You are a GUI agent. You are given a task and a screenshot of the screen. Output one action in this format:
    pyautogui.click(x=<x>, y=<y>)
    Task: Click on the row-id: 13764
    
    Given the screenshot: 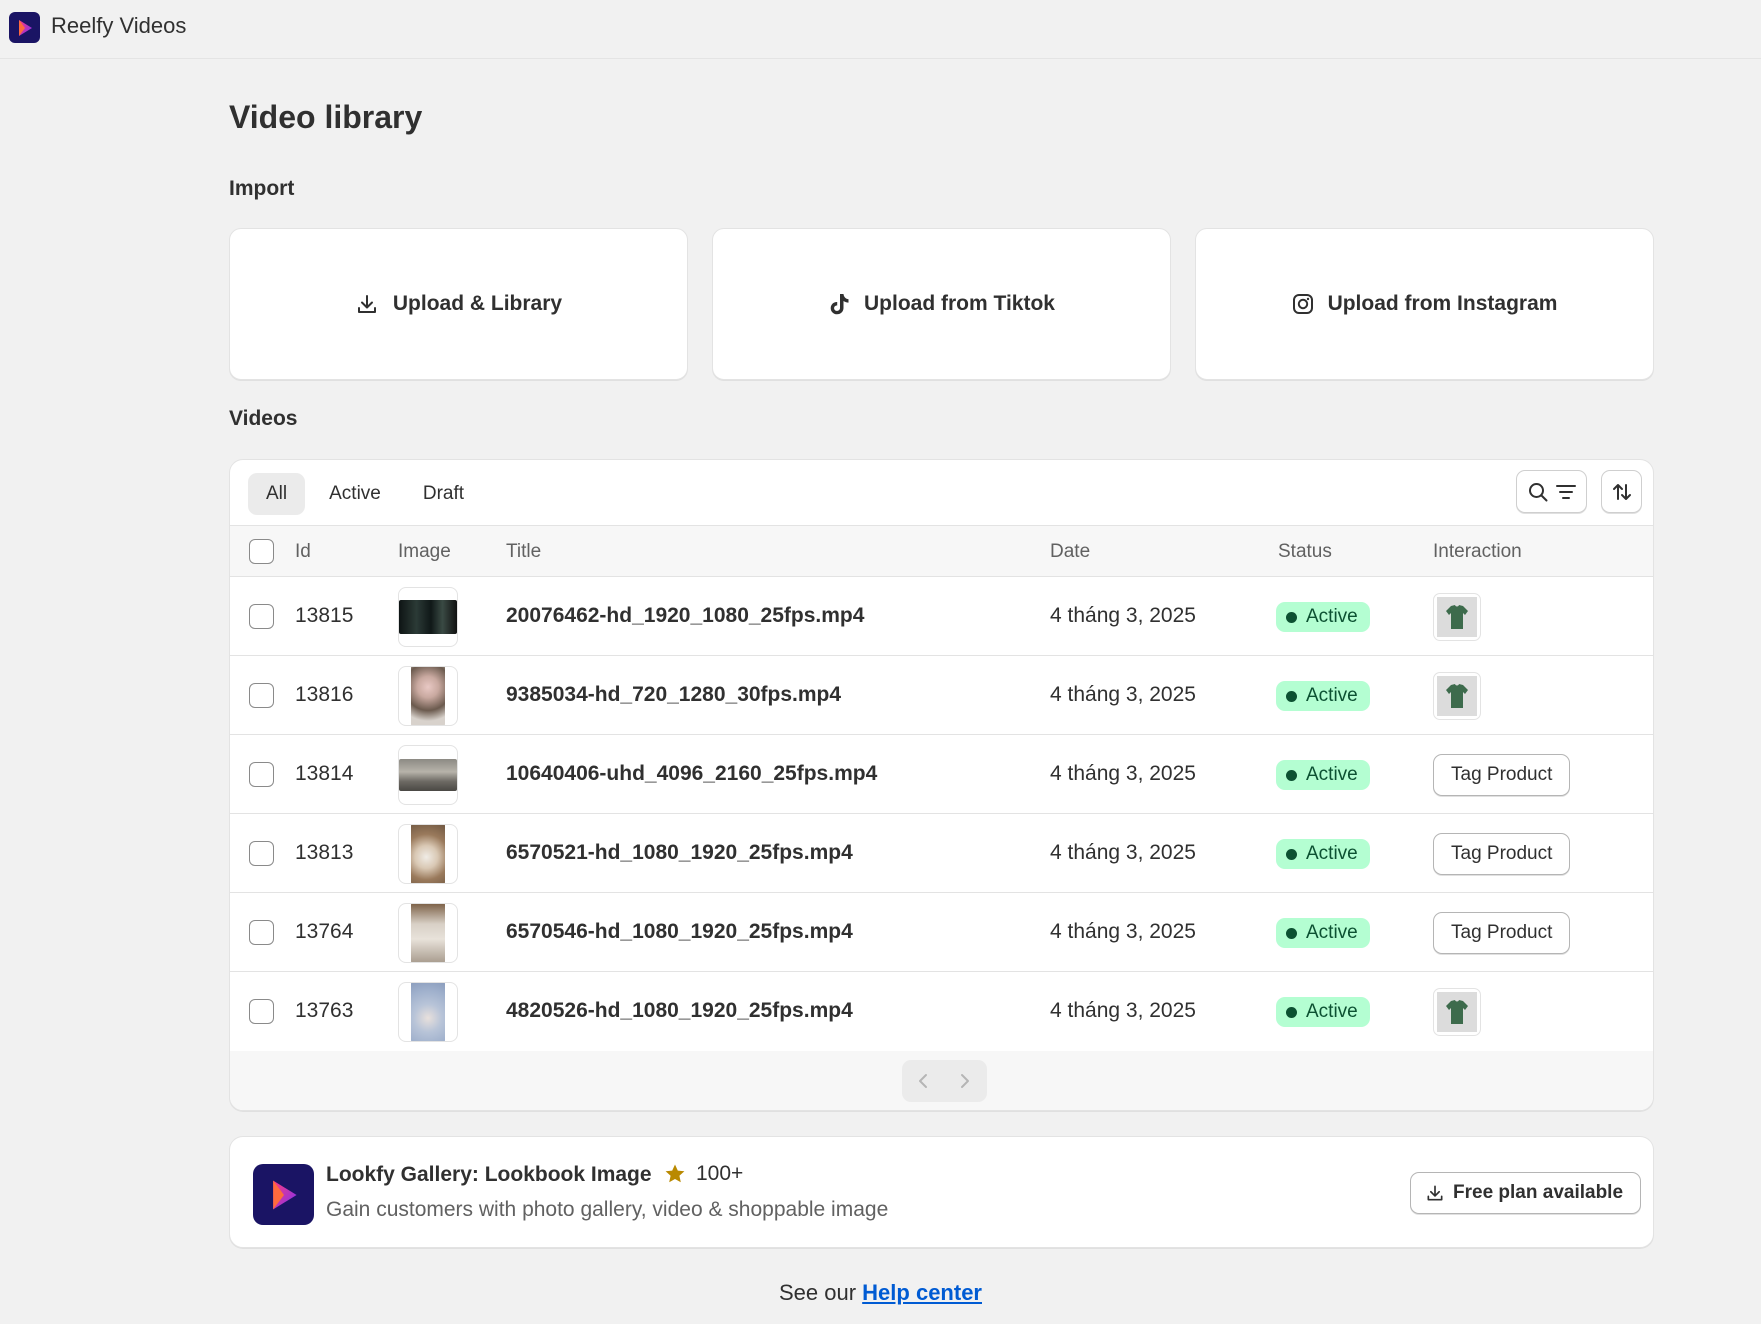 What is the action you would take?
    pyautogui.click(x=324, y=931)
    